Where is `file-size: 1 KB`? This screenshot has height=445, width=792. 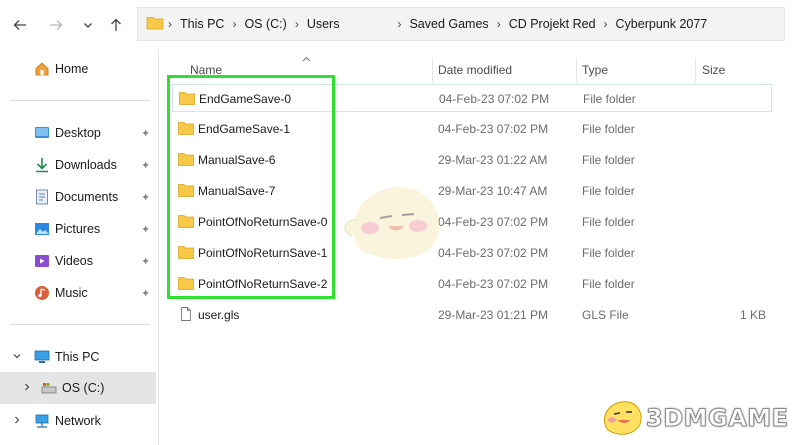
file-size: 1 KB is located at coordinates (752, 315).